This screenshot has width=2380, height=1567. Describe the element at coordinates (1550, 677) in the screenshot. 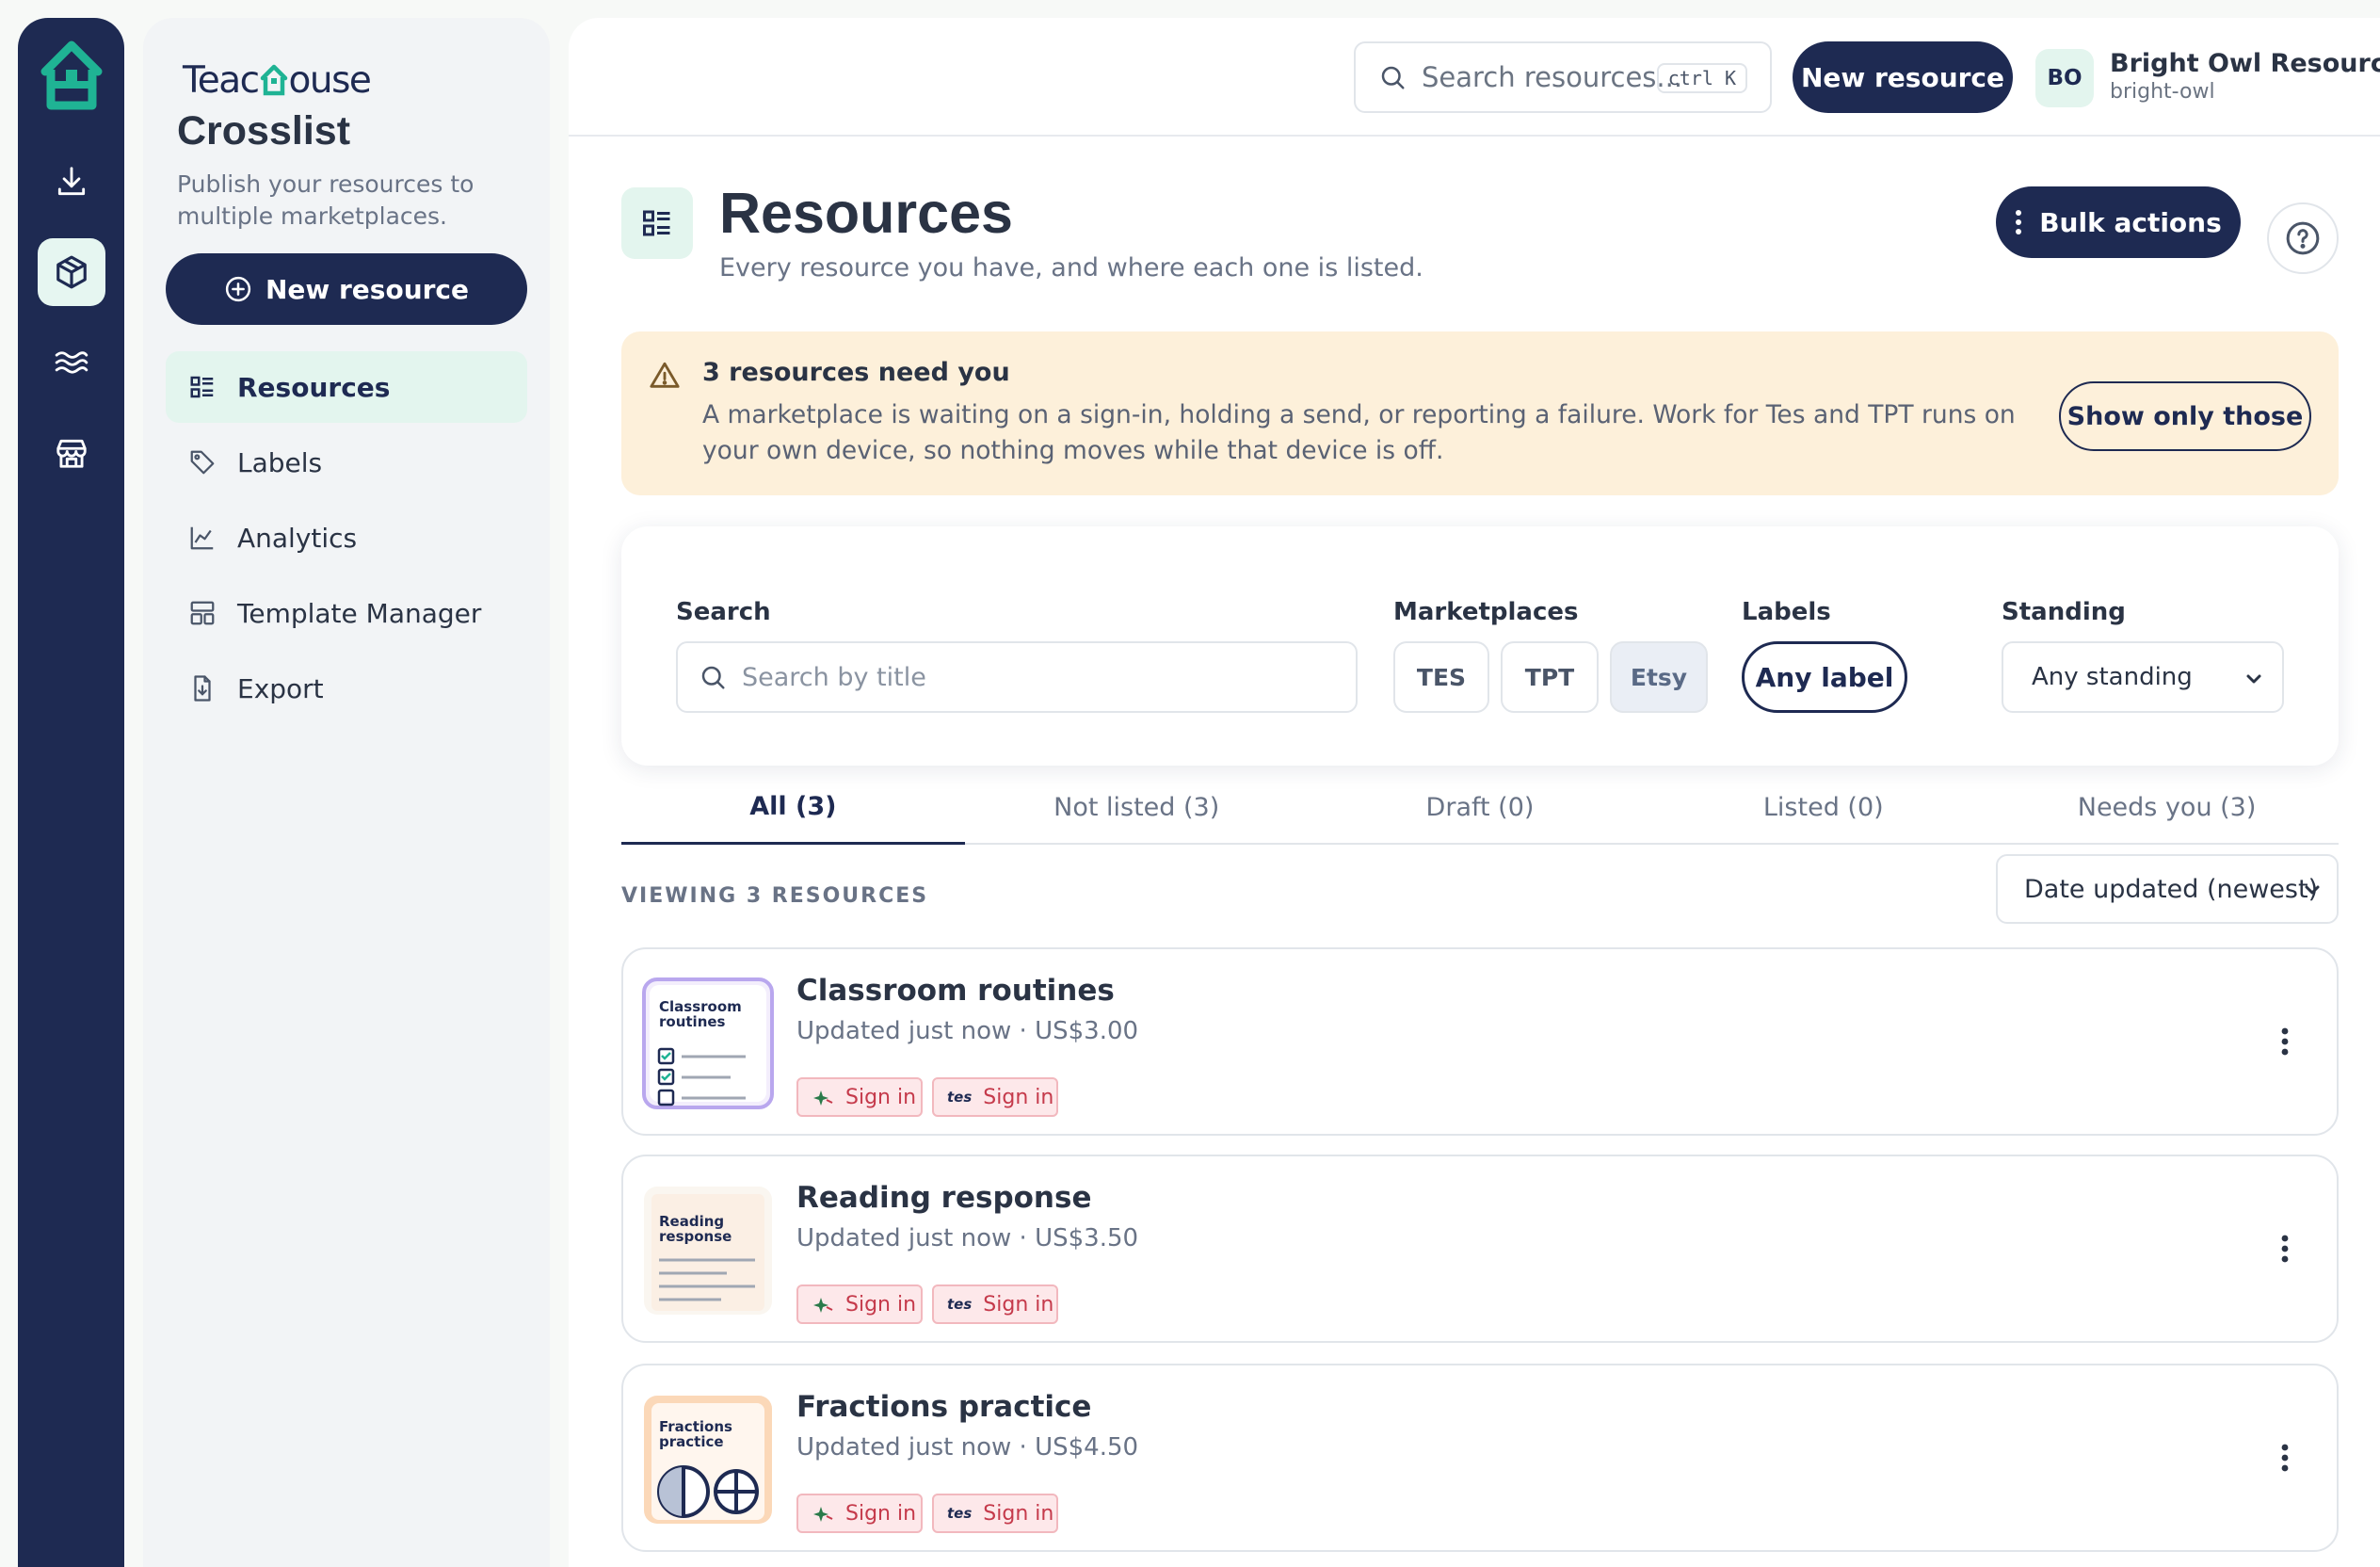

I see `marketplace-tpt-toggle: TPT` at that location.